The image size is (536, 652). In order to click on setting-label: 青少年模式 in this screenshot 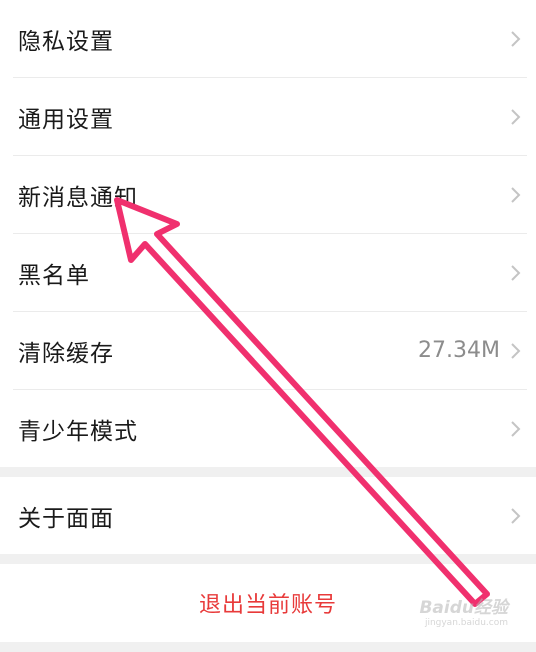, I will do `click(78, 431)`.